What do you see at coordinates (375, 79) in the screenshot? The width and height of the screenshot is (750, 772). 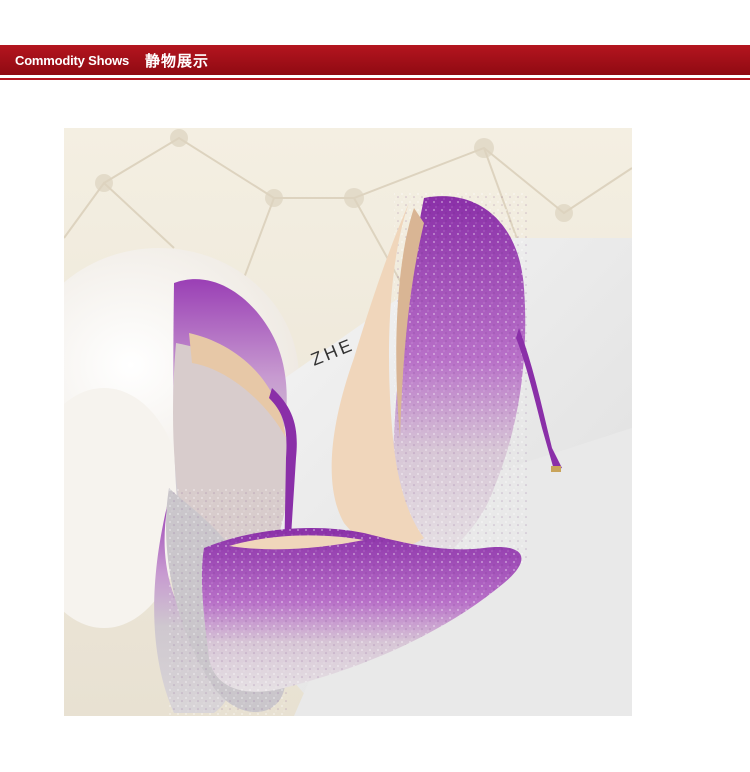 I see `header-underline` at bounding box center [375, 79].